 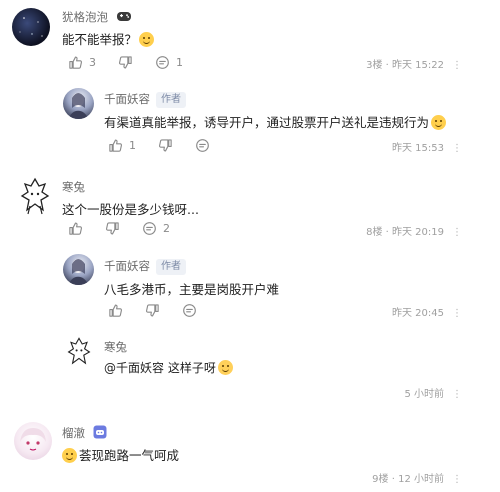 What do you see at coordinates (163, 310) in the screenshot?
I see `comment-actions` at bounding box center [163, 310].